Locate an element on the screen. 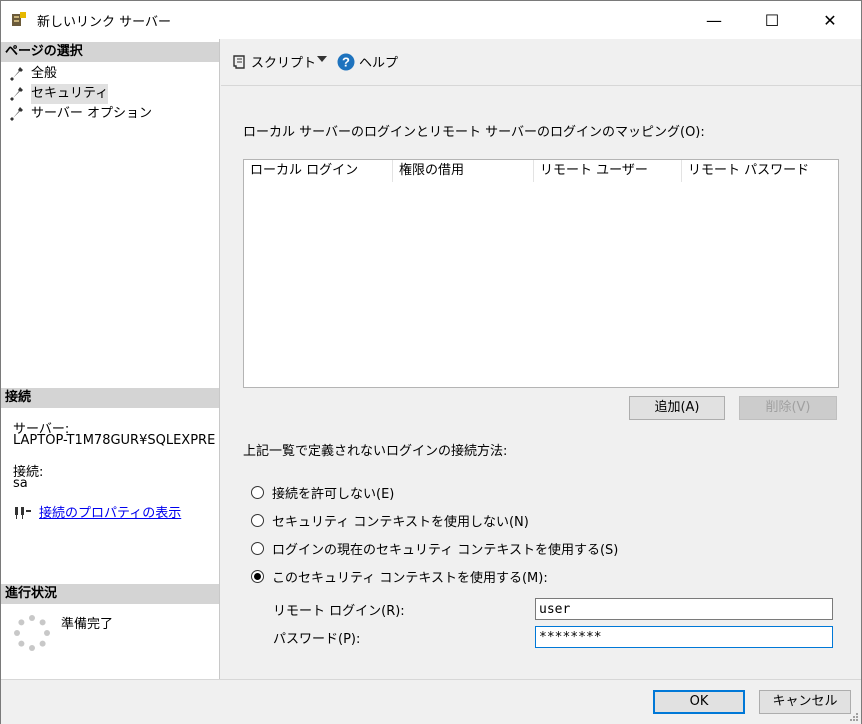 The height and width of the screenshot is (724, 862). minimize-icon: — is located at coordinates (714, 20).